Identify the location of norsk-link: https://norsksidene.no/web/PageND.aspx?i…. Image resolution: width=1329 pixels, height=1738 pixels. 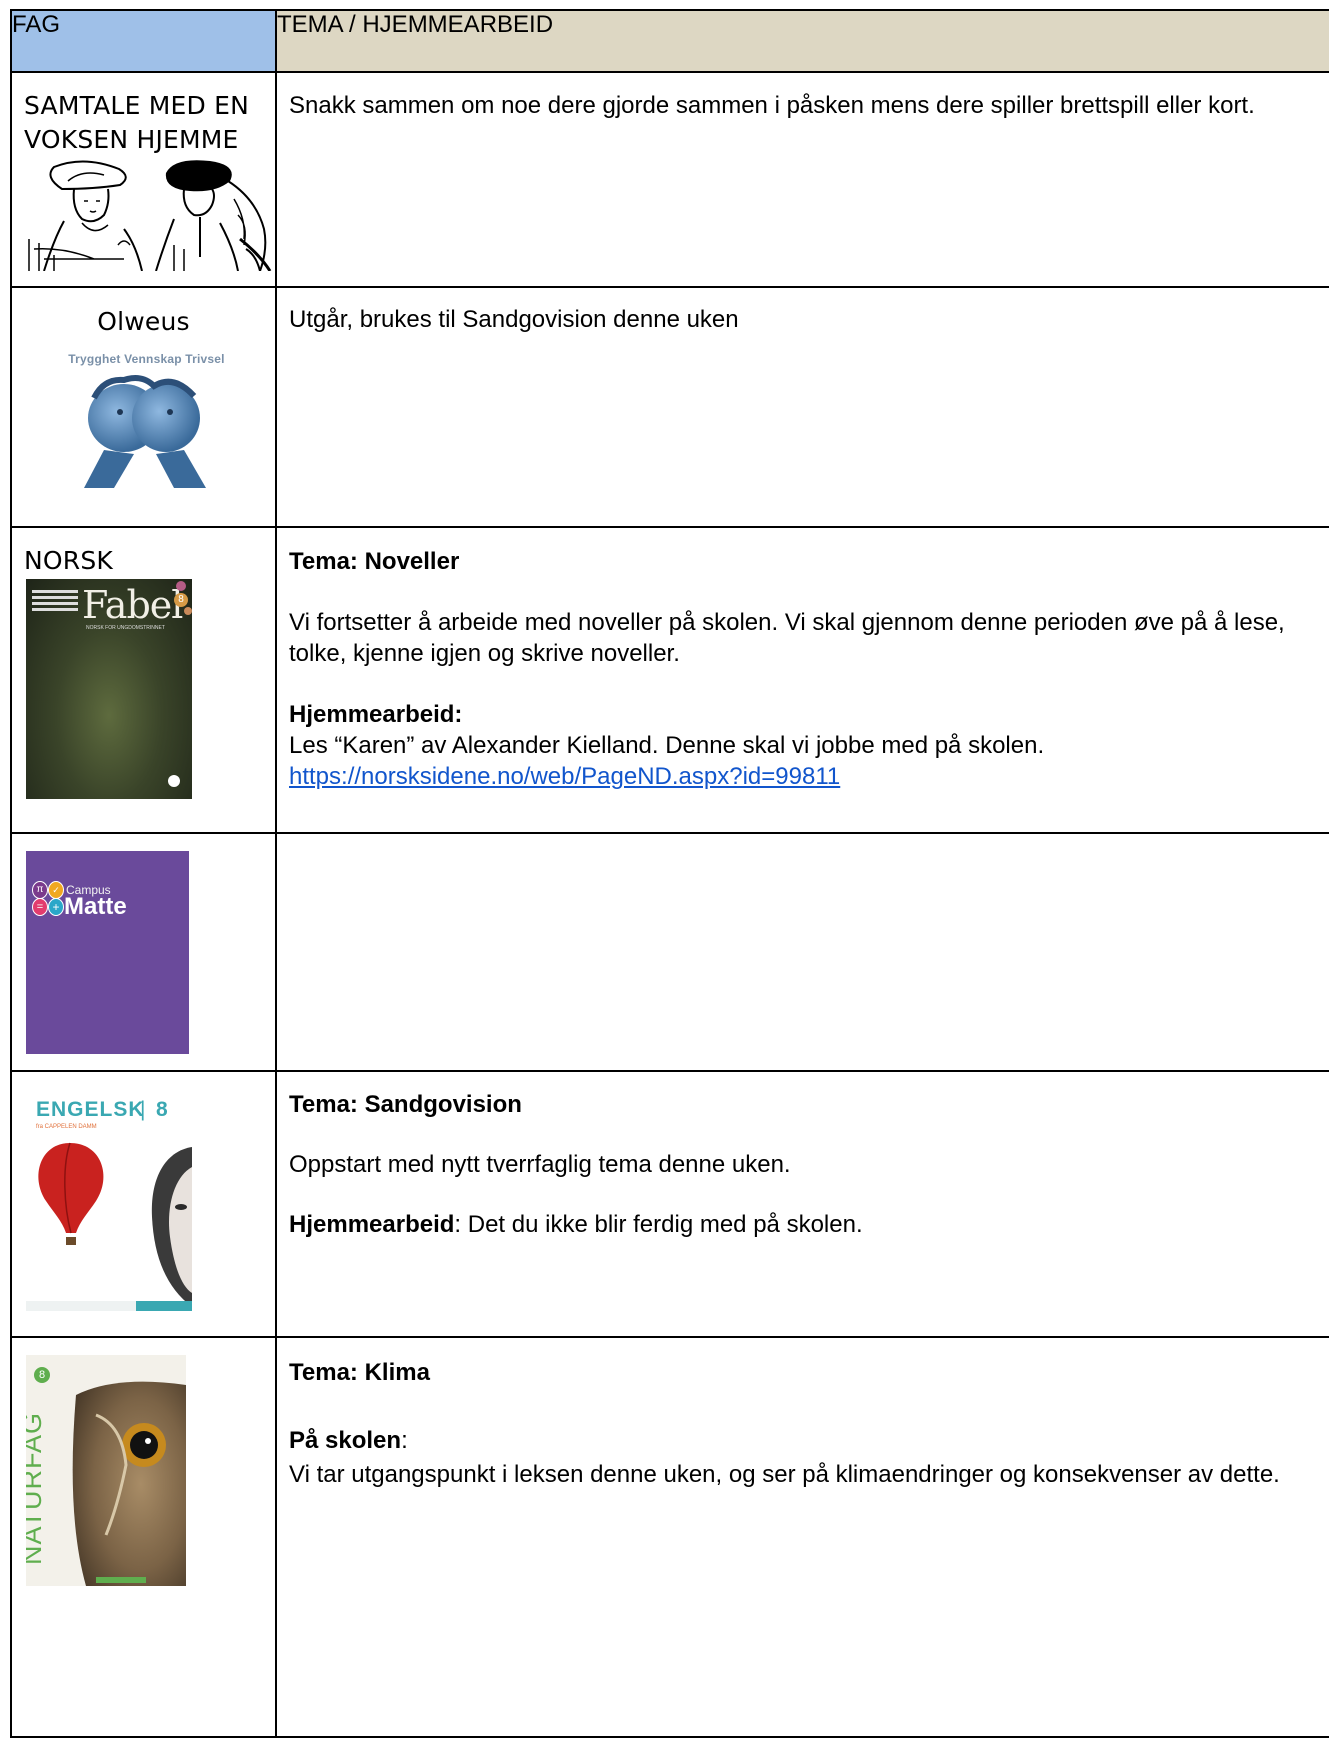
(564, 776).